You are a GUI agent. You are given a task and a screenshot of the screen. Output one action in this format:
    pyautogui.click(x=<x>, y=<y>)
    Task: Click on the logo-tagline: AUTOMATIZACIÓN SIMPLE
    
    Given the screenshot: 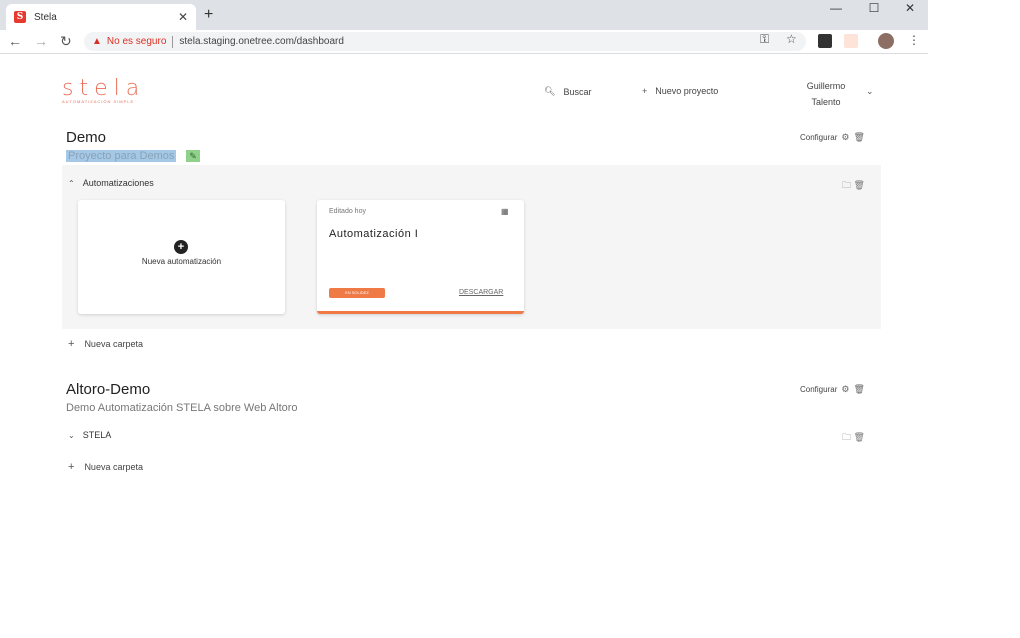 What is the action you would take?
    pyautogui.click(x=98, y=101)
    